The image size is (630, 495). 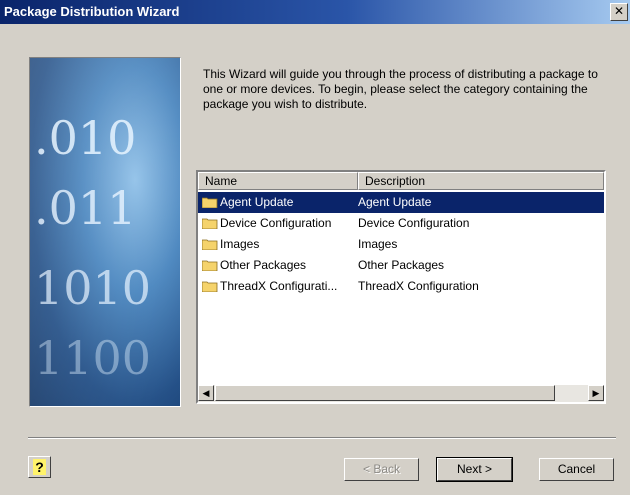 What do you see at coordinates (92, 358) in the screenshot?
I see `banner-digits-4: 1100` at bounding box center [92, 358].